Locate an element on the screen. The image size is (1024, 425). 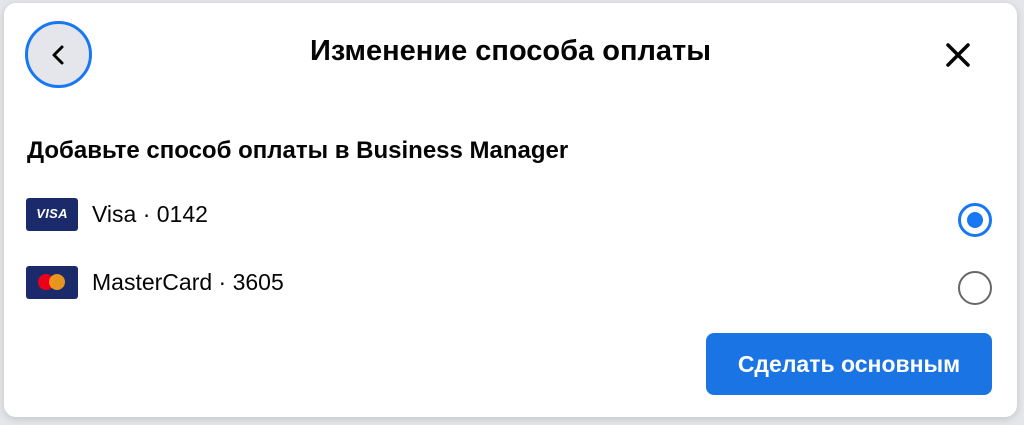
radio-selected-dot is located at coordinates (975, 220).